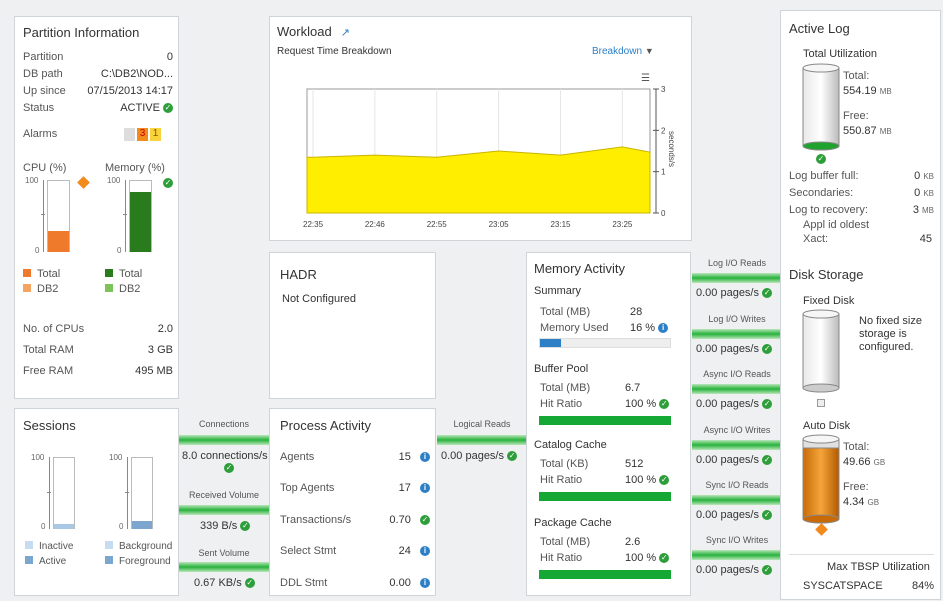 This screenshot has width=943, height=601. I want to click on sessions-axis-min-right: 0, so click(121, 526).